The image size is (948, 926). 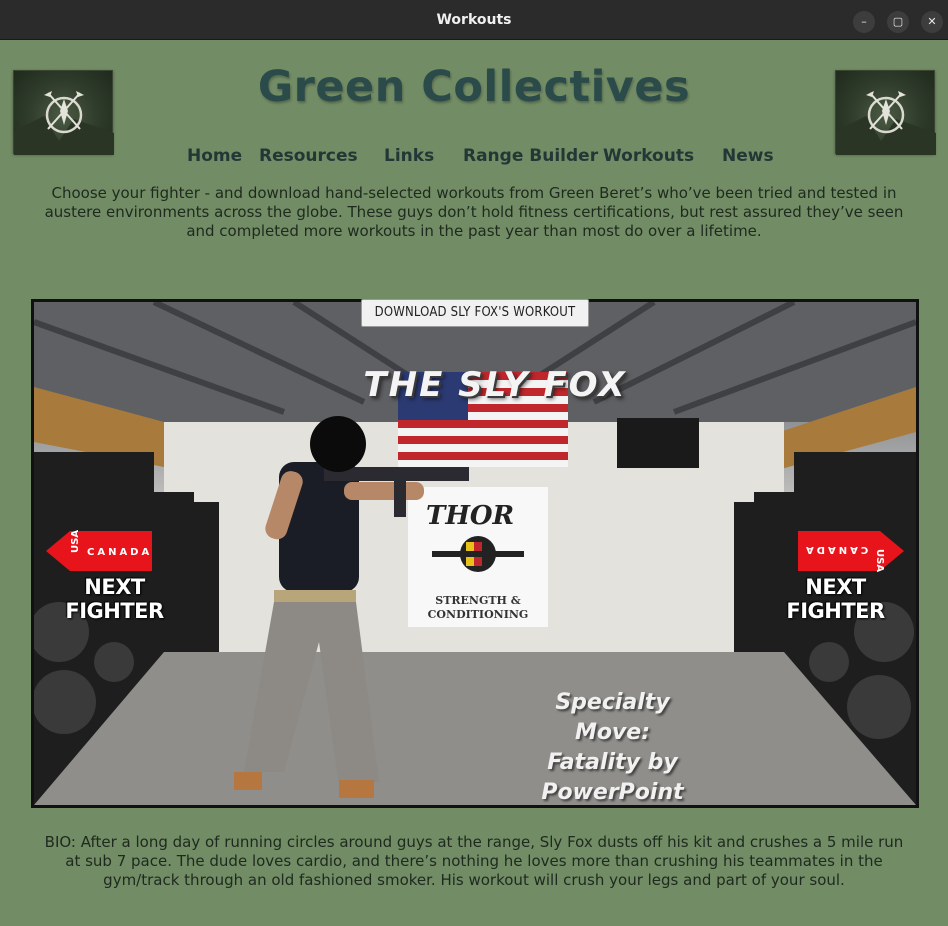 I want to click on minimize-icon: –, so click(x=864, y=22).